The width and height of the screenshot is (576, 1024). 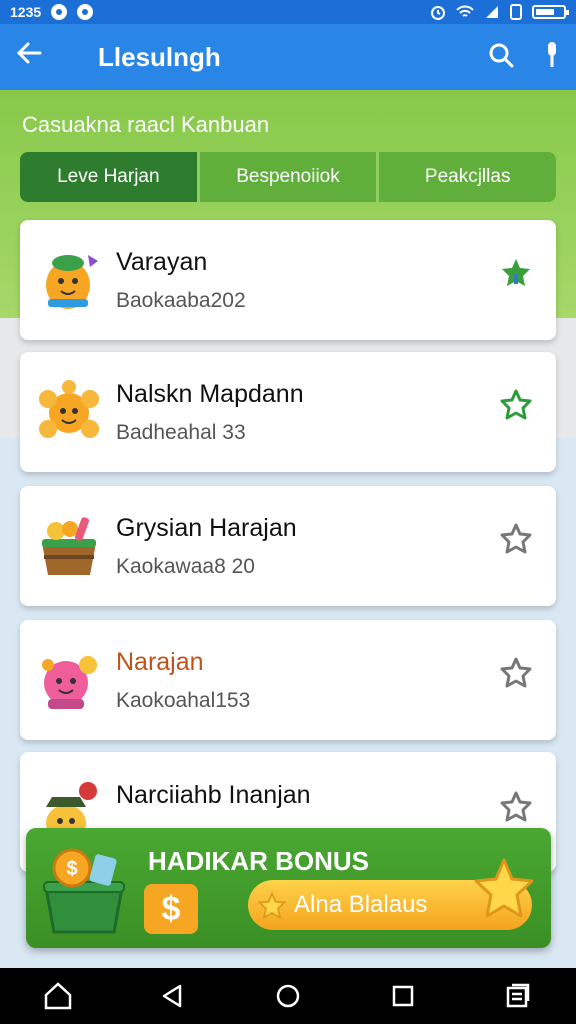 I want to click on item-name: Narajan, so click(x=160, y=661).